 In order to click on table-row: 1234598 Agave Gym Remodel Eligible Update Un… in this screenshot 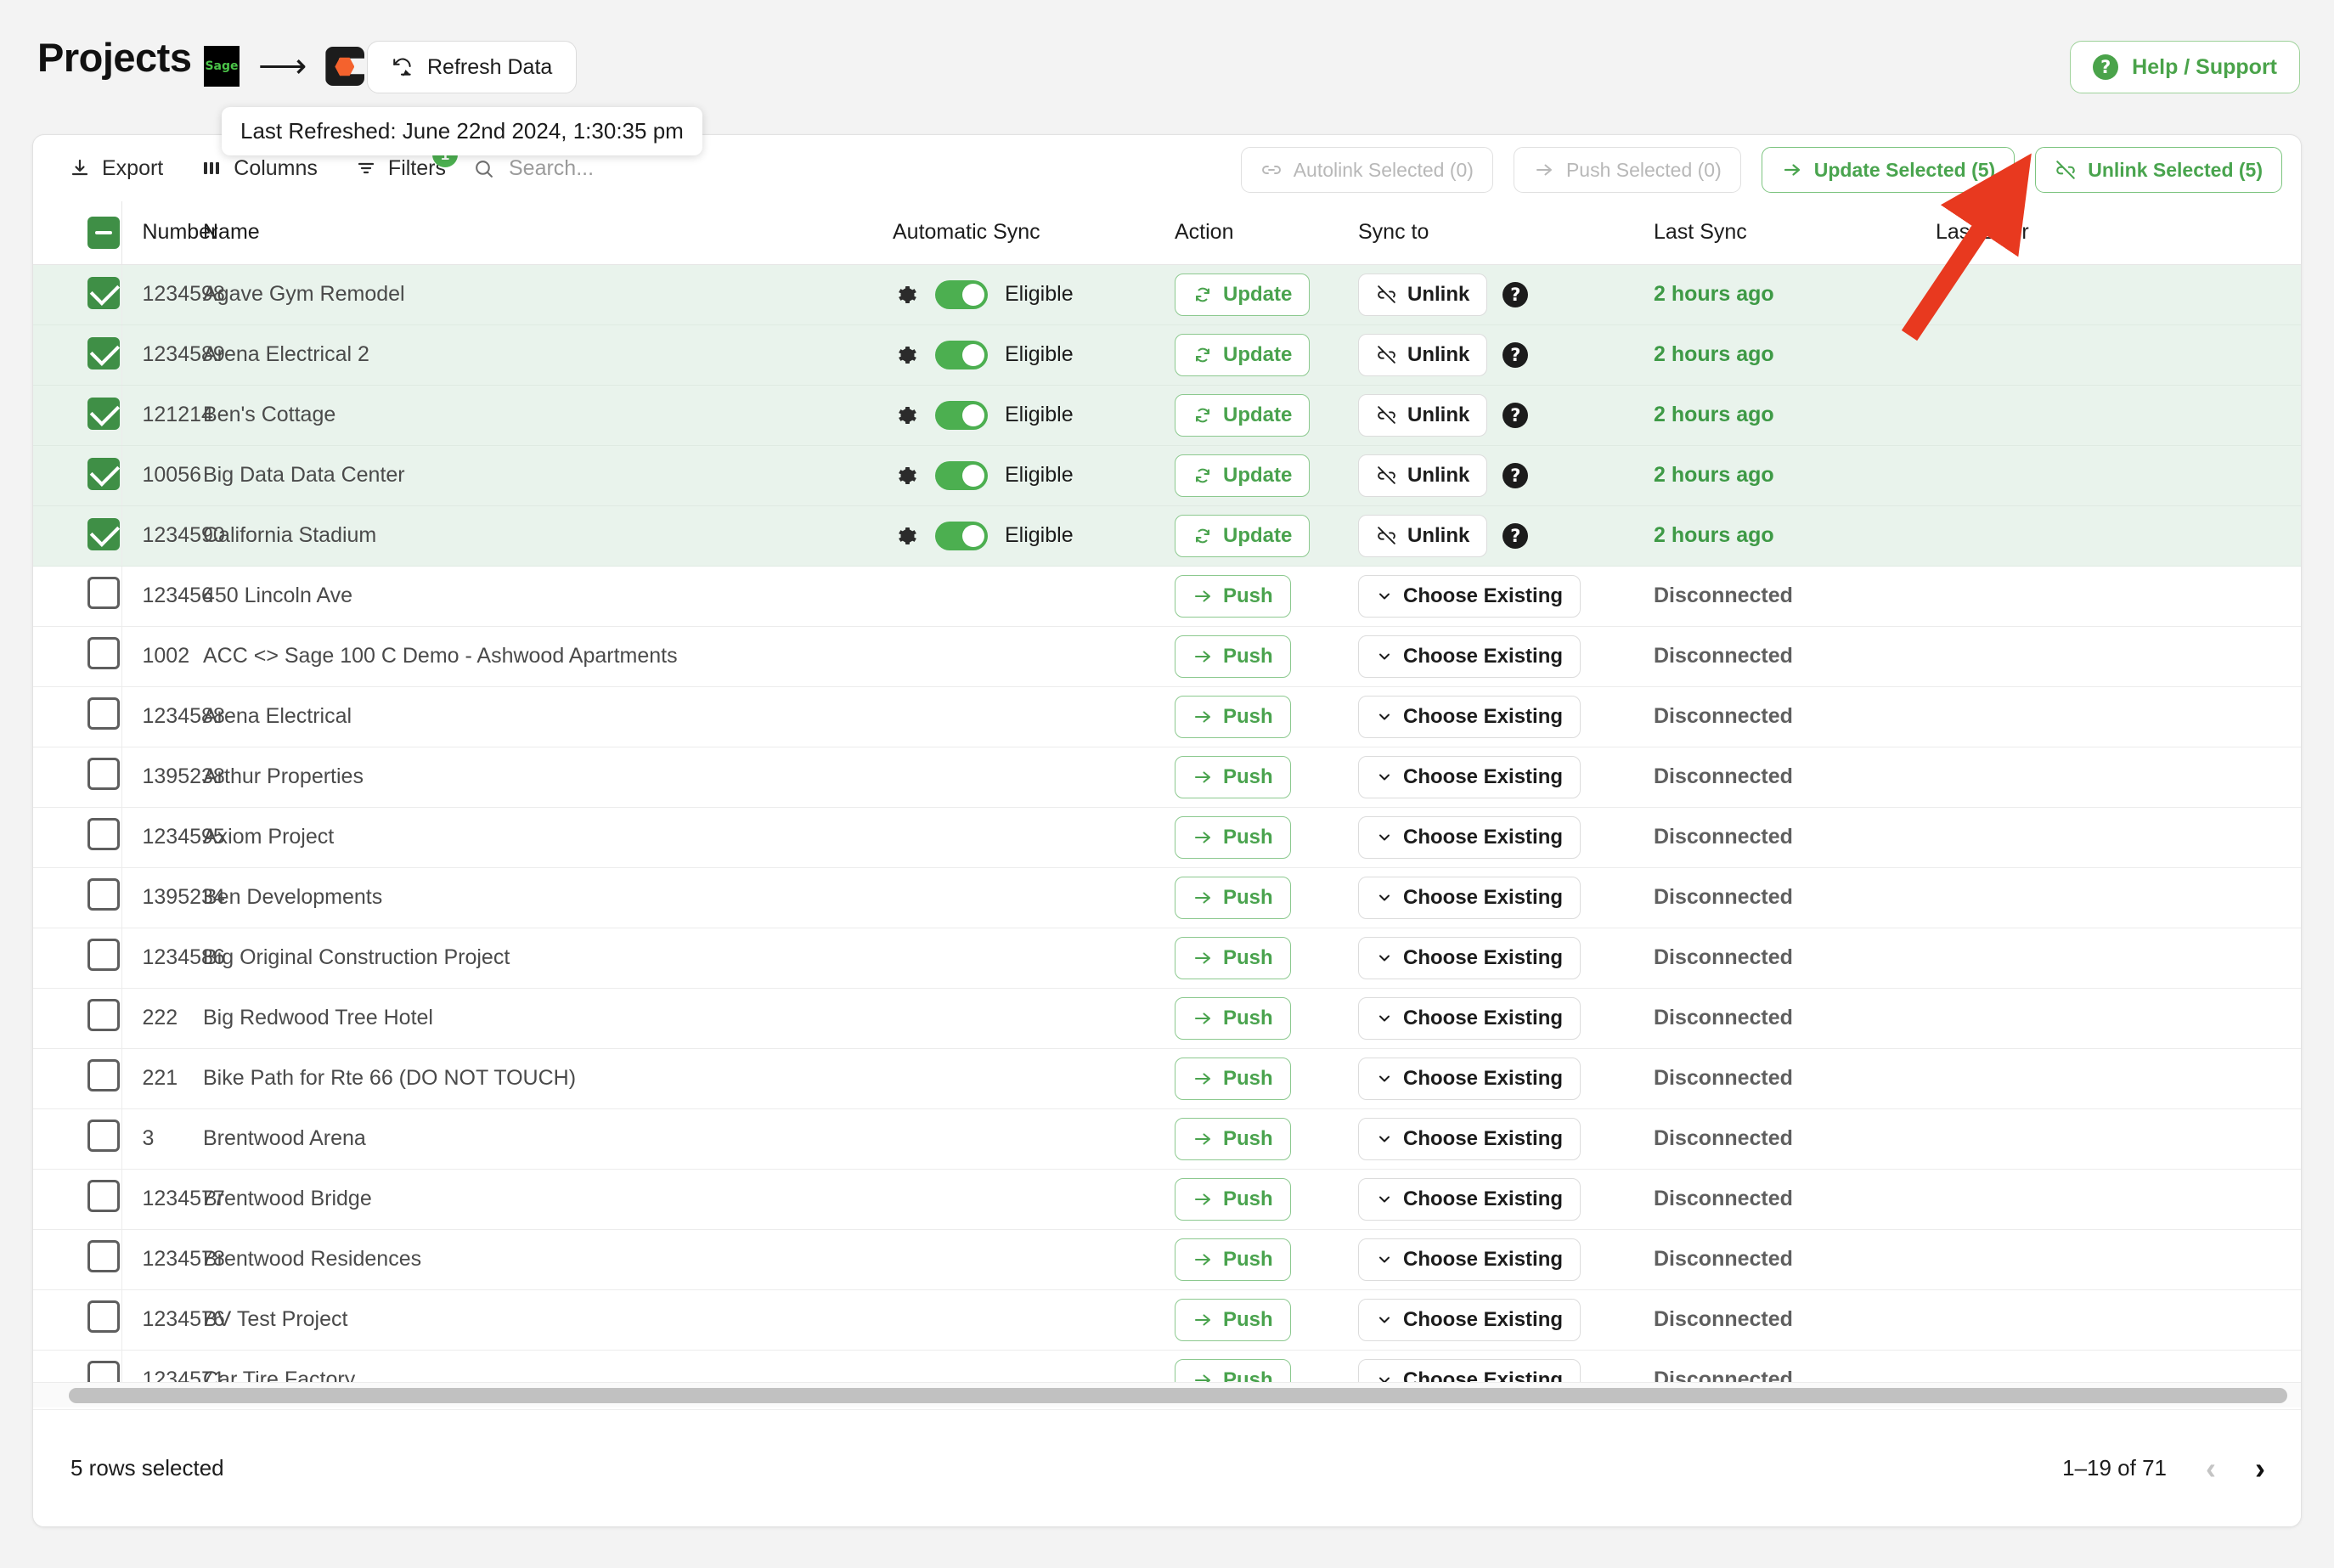, I will do `click(1167, 294)`.